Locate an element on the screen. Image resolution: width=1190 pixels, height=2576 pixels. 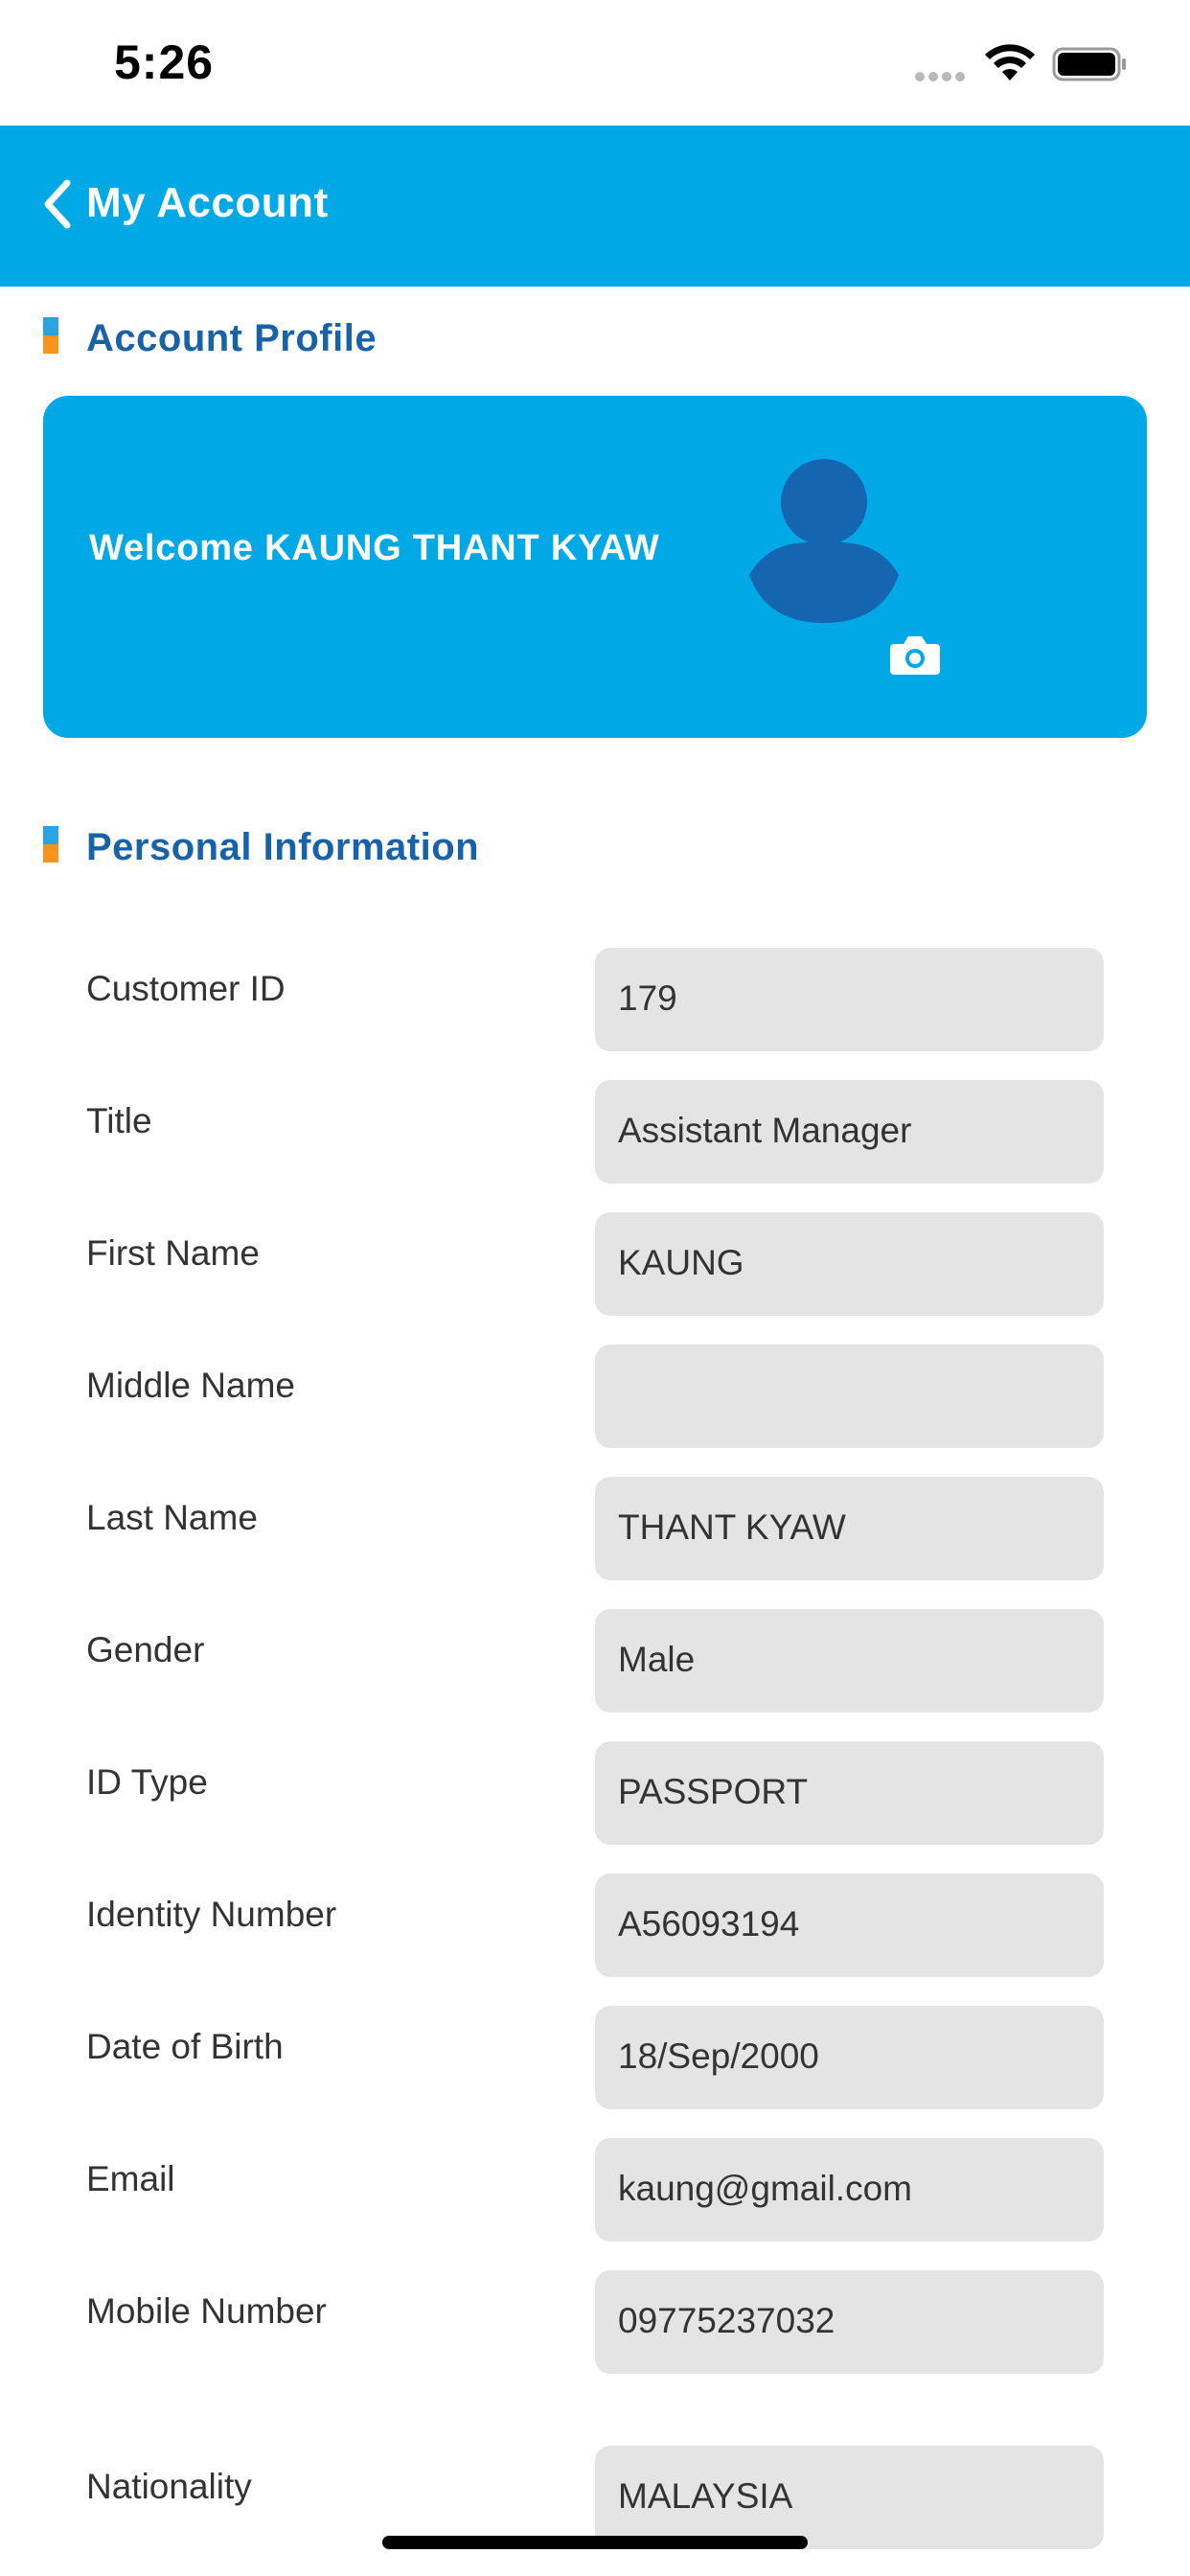
welcome-text: Welcome KAUNG THANT KYAW is located at coordinates (374, 548).